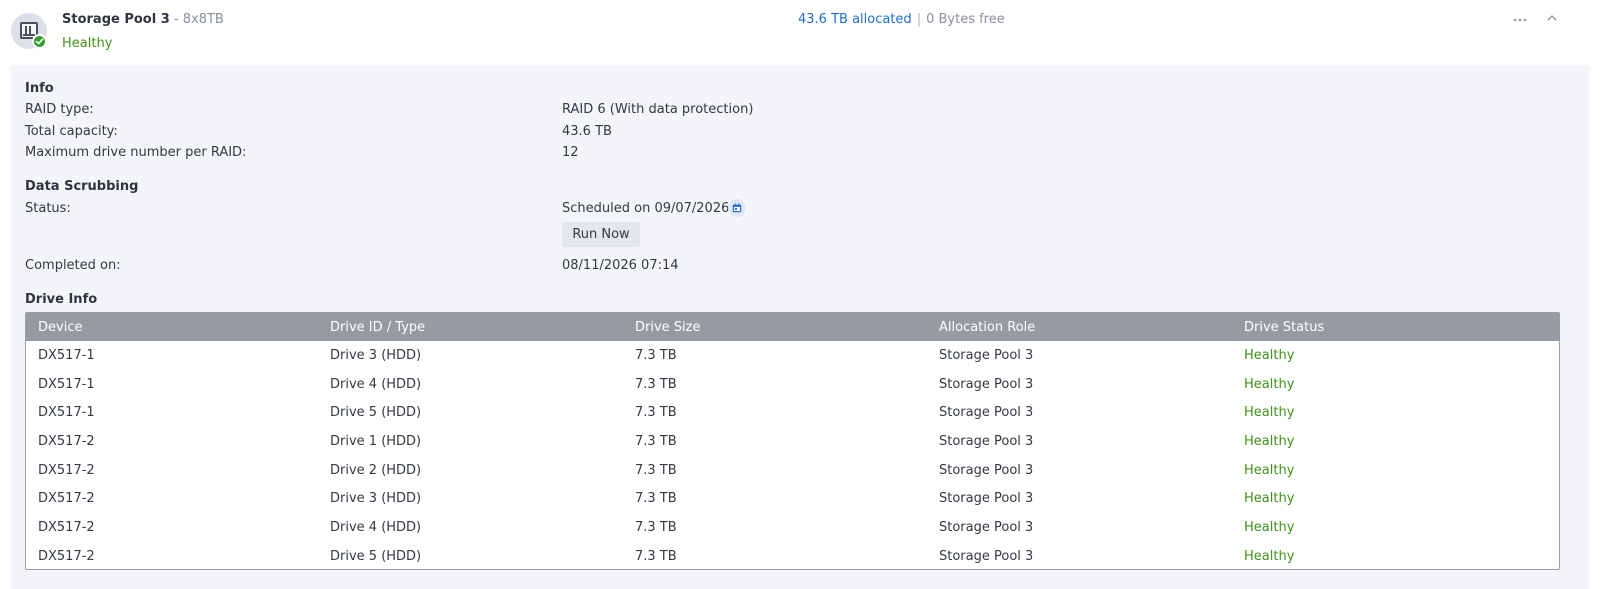 The height and width of the screenshot is (589, 1600). I want to click on scrubbing-status-label: Status:, so click(48, 208).